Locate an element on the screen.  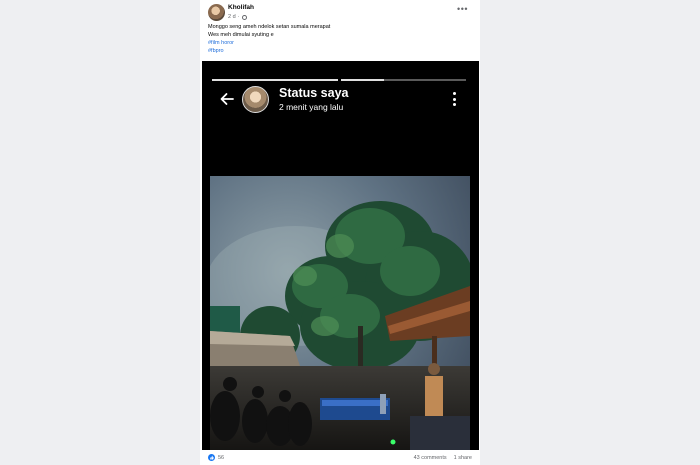
post-meta: 2 d · is located at coordinates (237, 17).